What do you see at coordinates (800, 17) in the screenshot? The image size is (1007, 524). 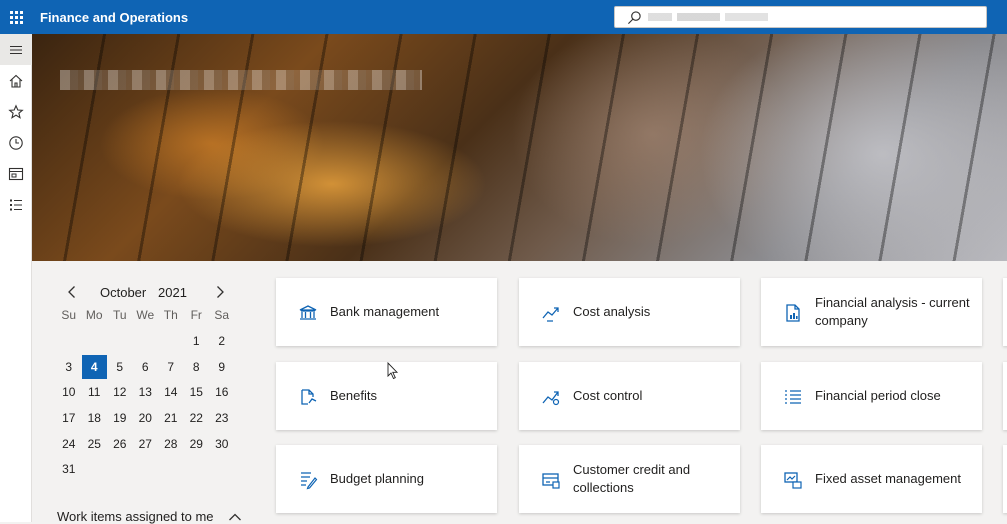 I see `search-input` at bounding box center [800, 17].